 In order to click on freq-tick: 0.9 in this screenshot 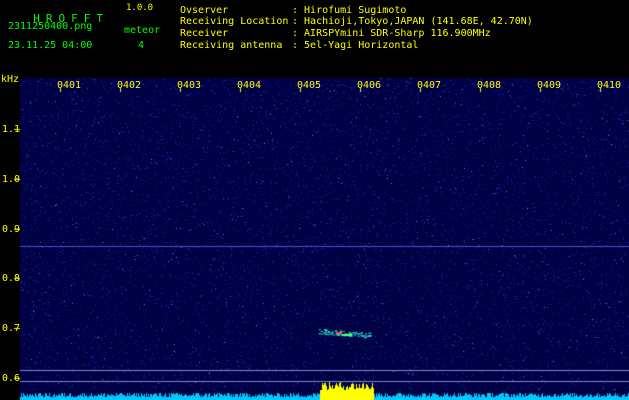, I will do `click(11, 229)`.